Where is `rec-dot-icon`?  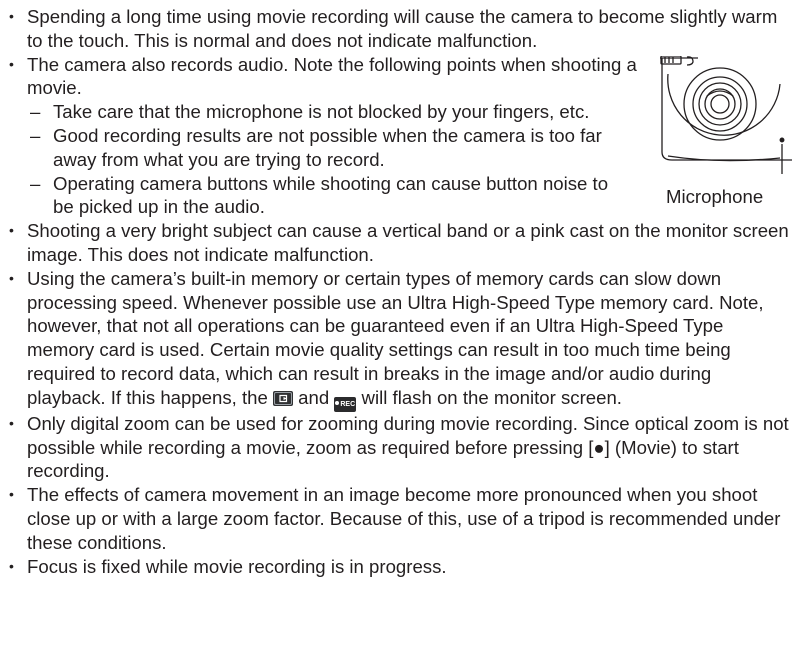 rec-dot-icon is located at coordinates (337, 402).